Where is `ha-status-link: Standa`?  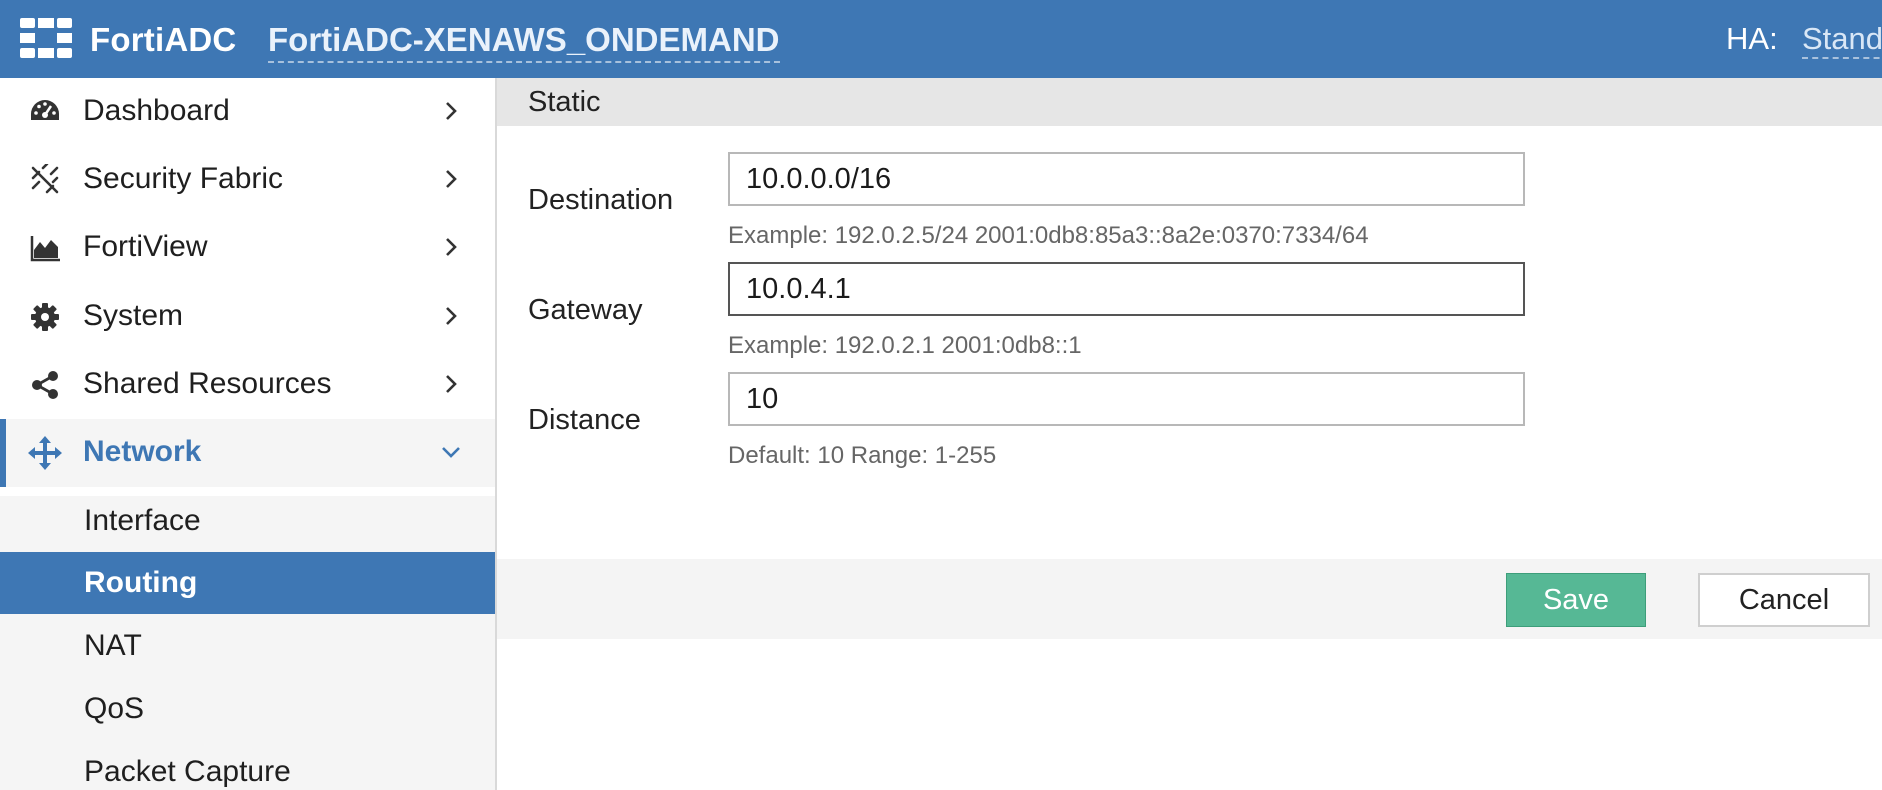
ha-status-link: Standa is located at coordinates (1842, 40).